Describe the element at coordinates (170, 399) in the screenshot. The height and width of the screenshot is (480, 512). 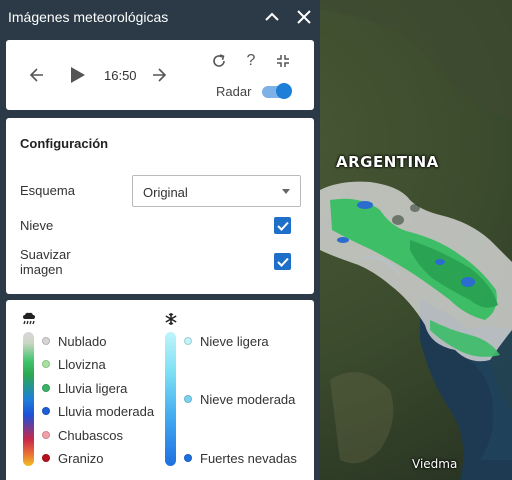
I see `snow-color-scale` at that location.